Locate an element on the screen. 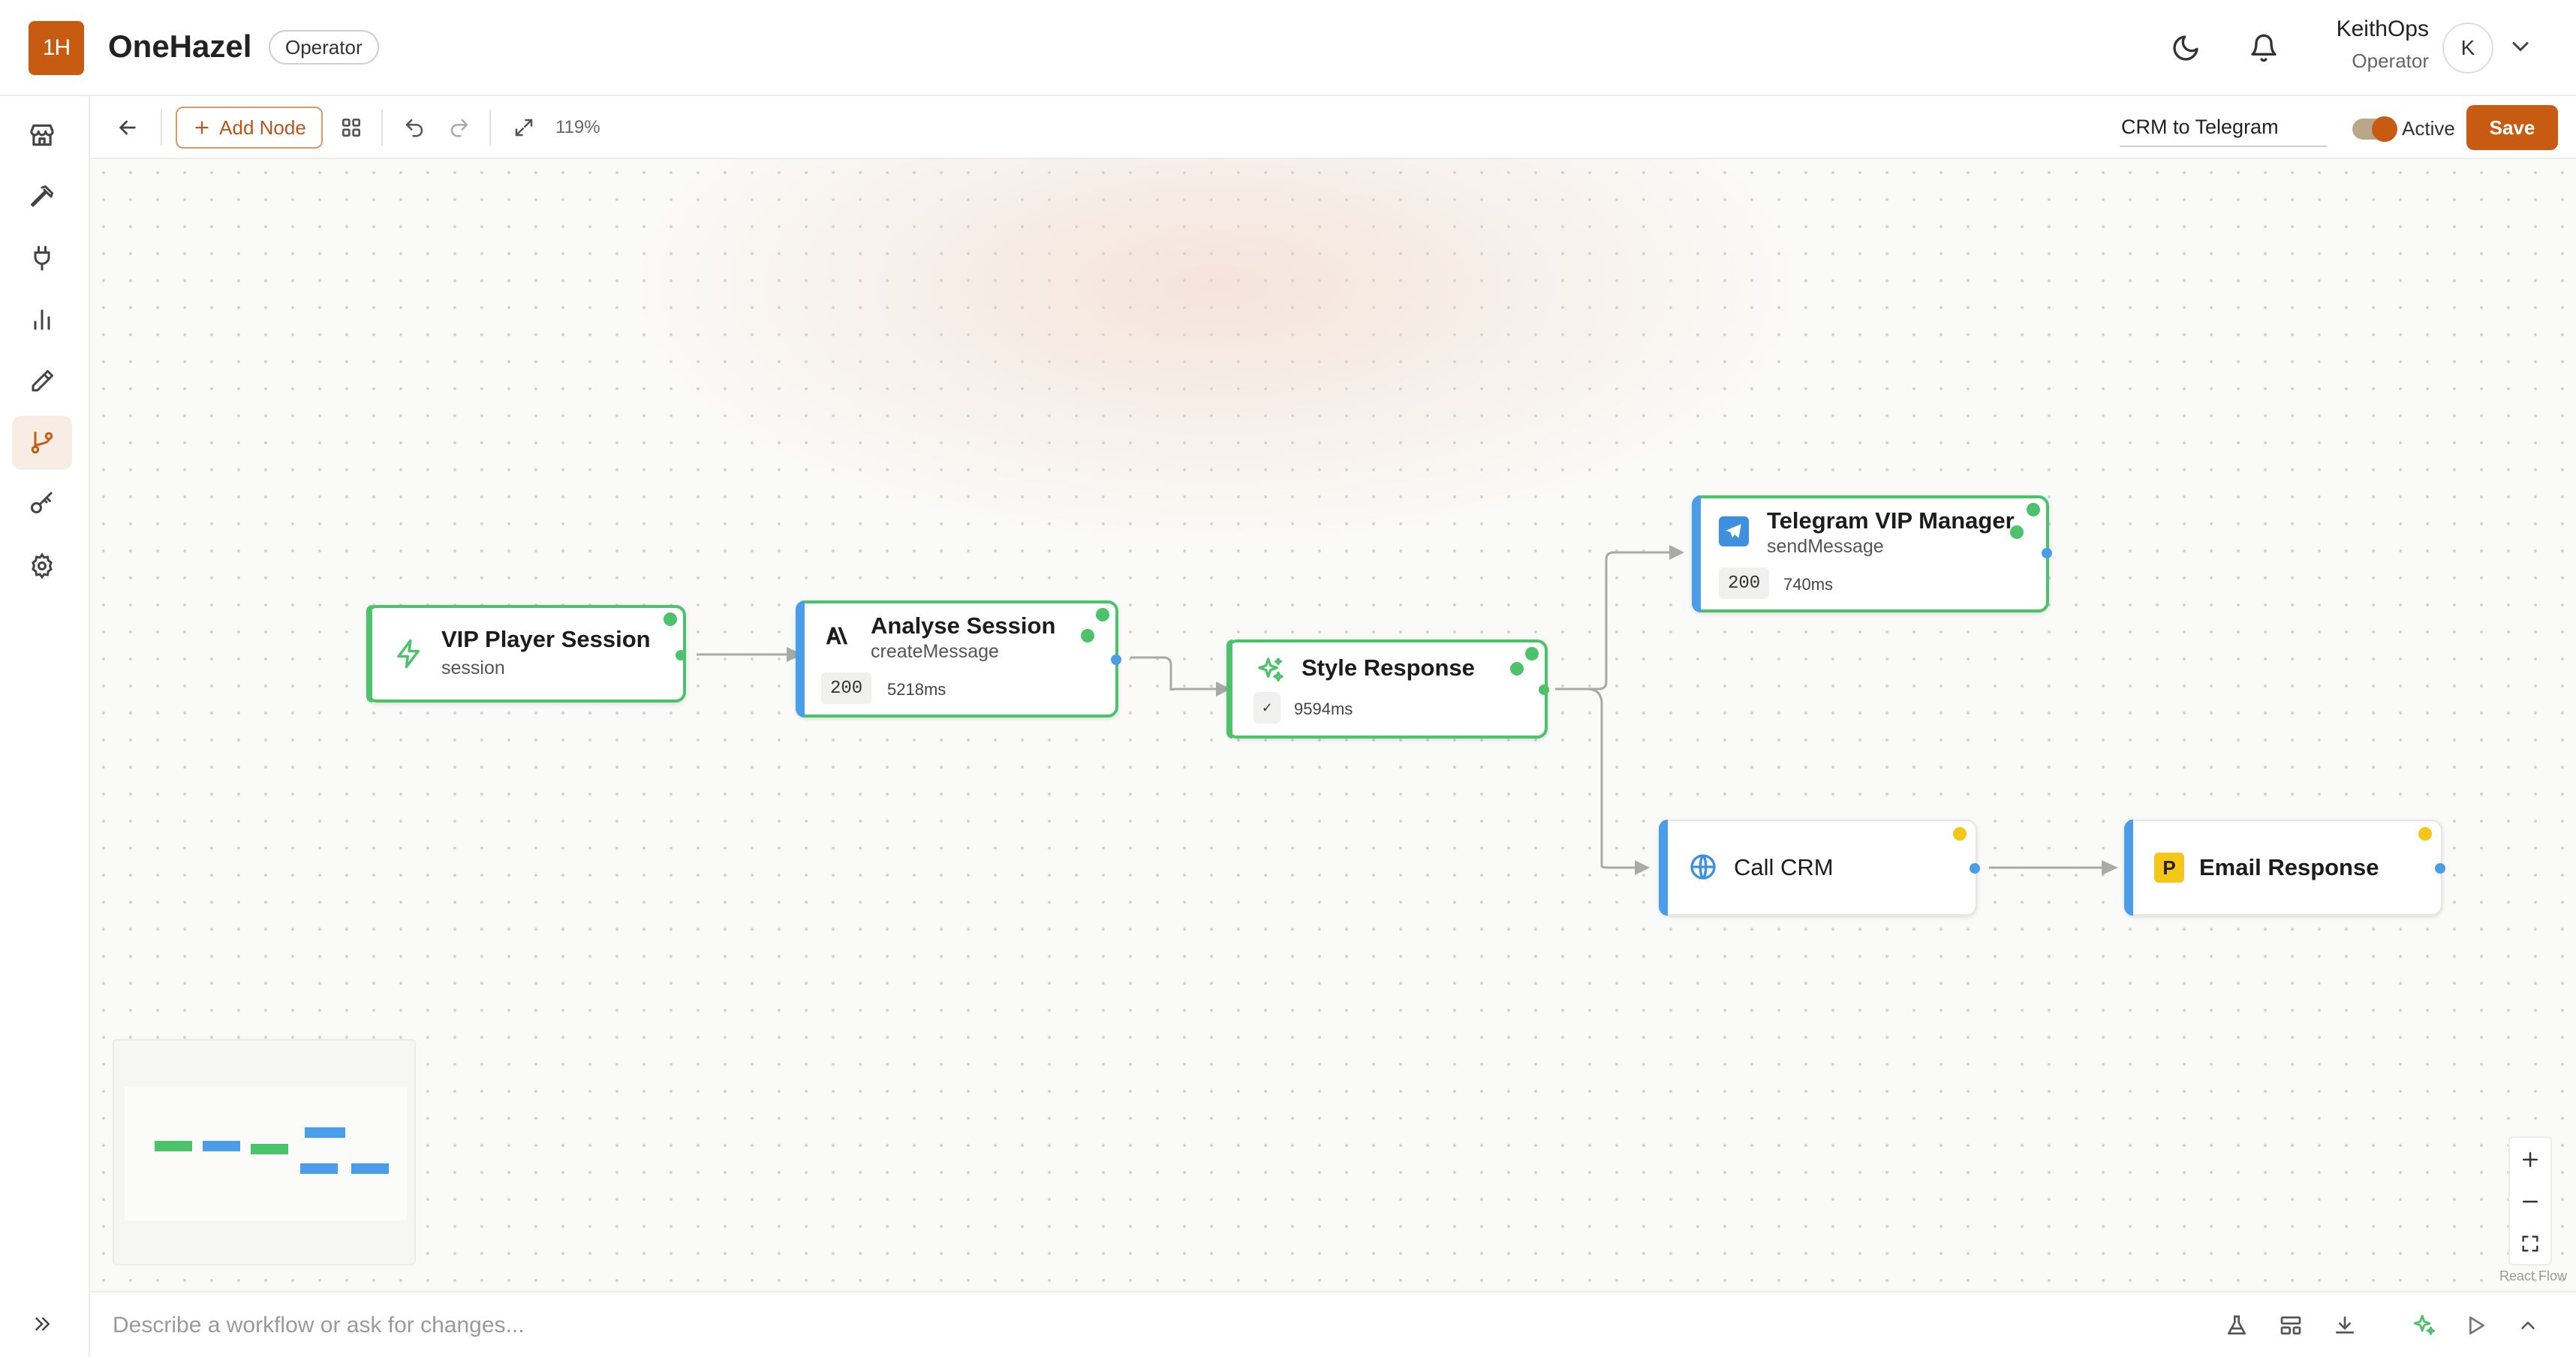  node-title: Email Response is located at coordinates (2289, 867).